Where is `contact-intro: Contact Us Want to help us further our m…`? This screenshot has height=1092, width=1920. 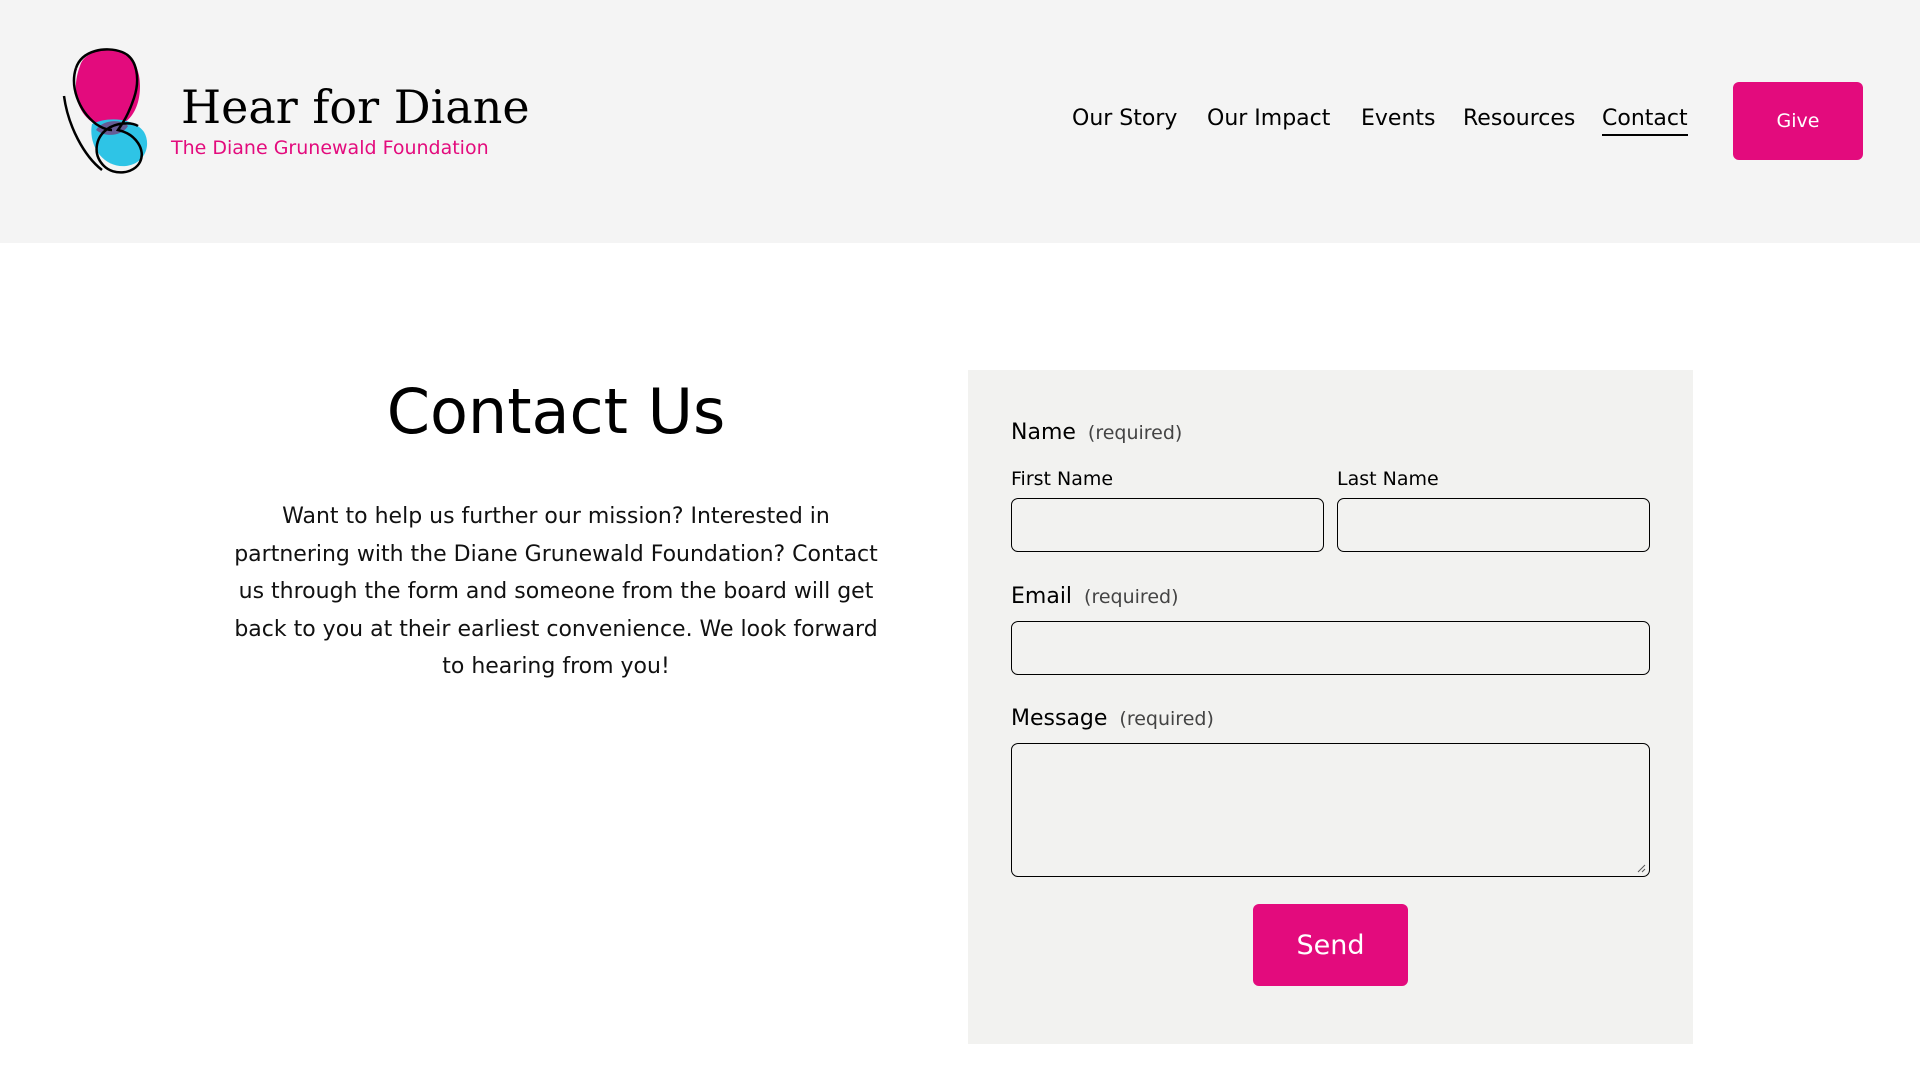 contact-intro: Contact Us Want to help us further our m… is located at coordinates (556, 528).